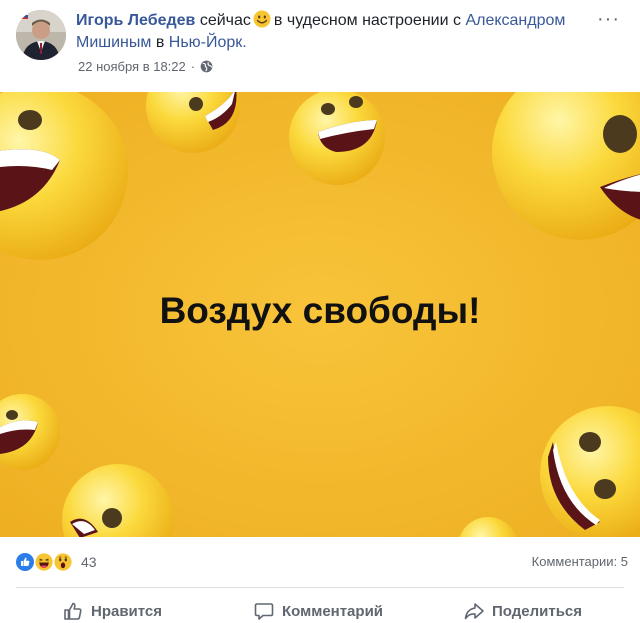 This screenshot has width=640, height=623. I want to click on like-label: Нравится, so click(127, 611).